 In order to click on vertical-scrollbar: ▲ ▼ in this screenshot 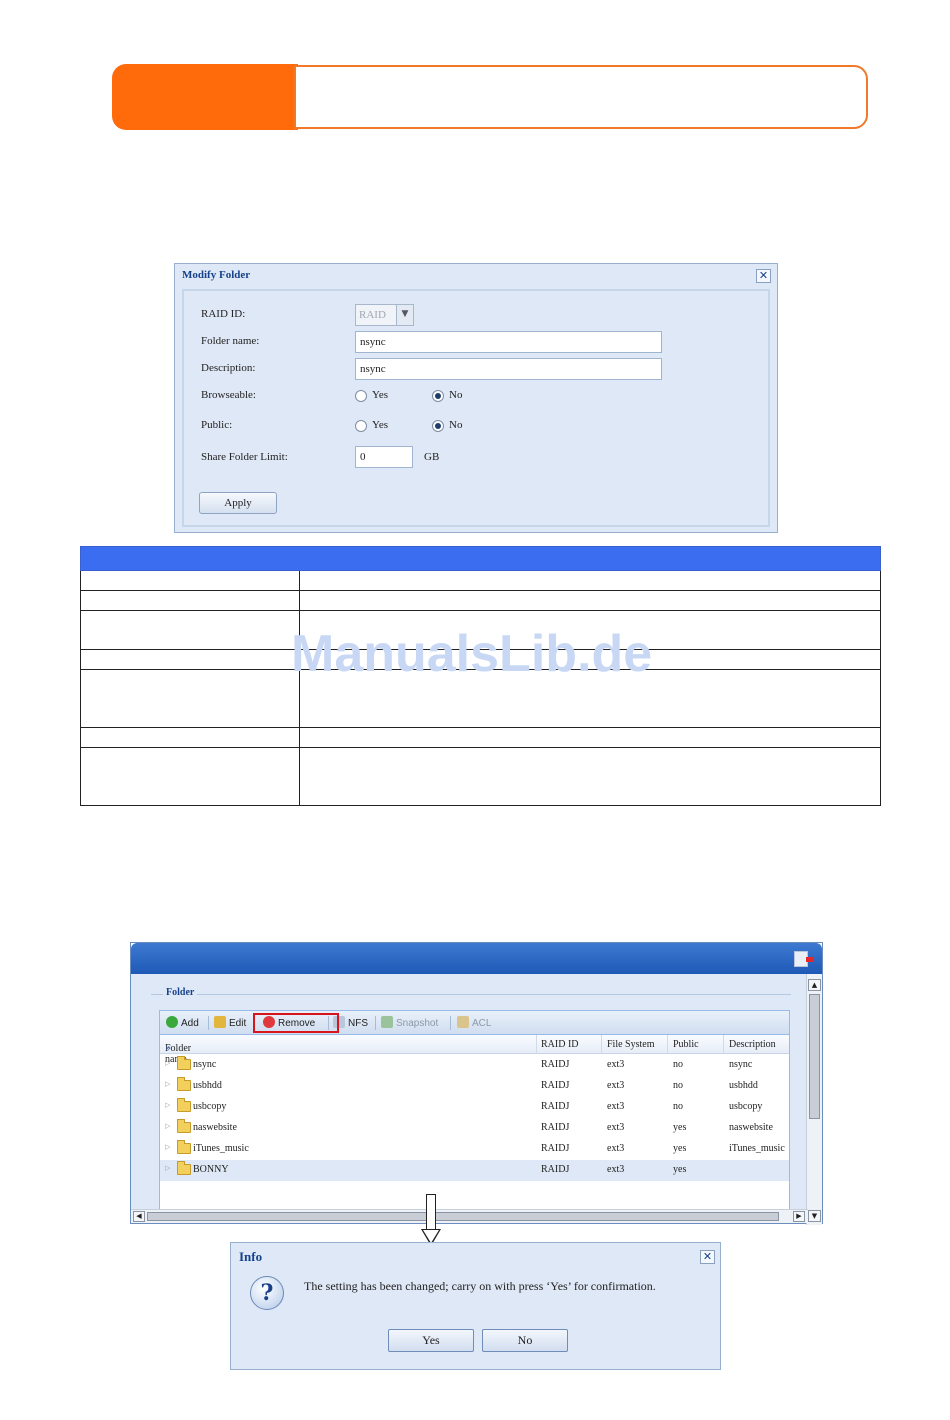, I will do `click(814, 1099)`.